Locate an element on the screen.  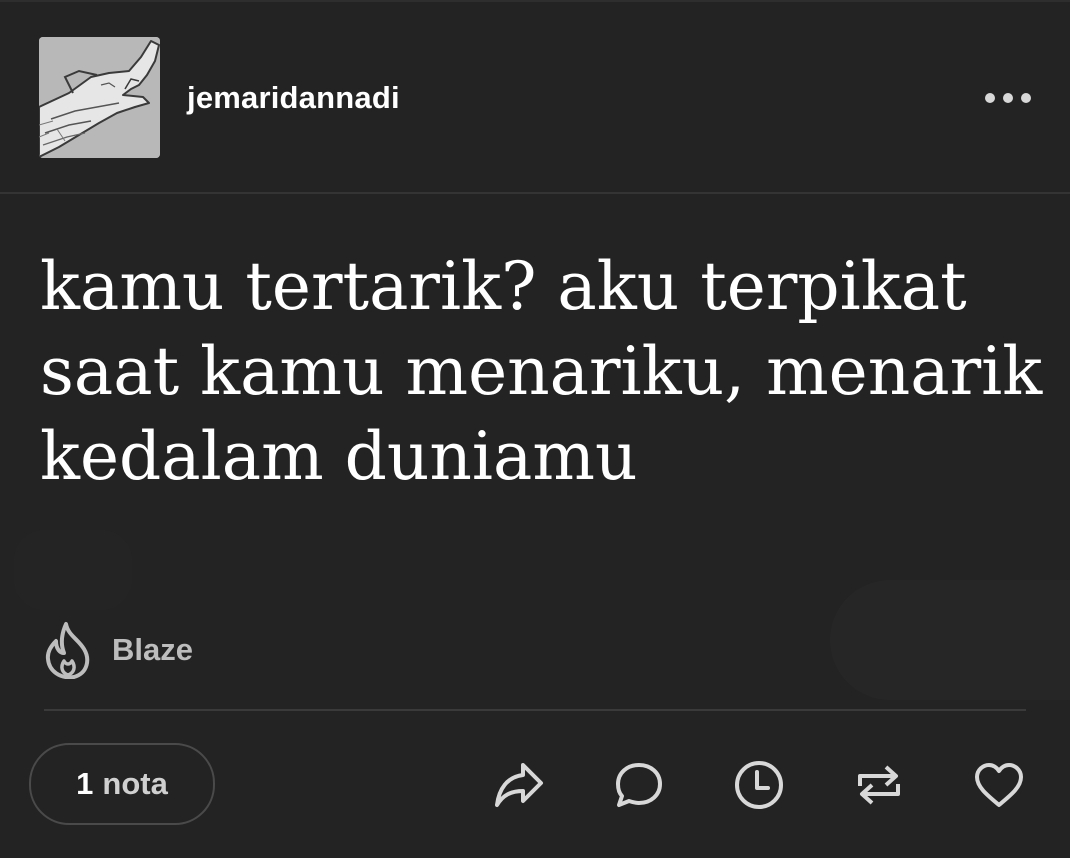
blog-username: jemaridannadi is located at coordinates (293, 98).